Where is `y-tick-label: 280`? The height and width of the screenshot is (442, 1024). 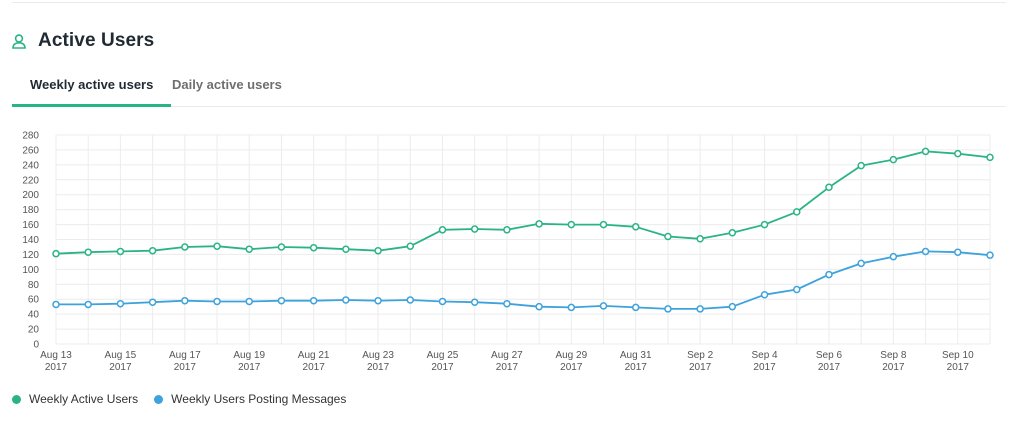
y-tick-label: 280 is located at coordinates (30, 136).